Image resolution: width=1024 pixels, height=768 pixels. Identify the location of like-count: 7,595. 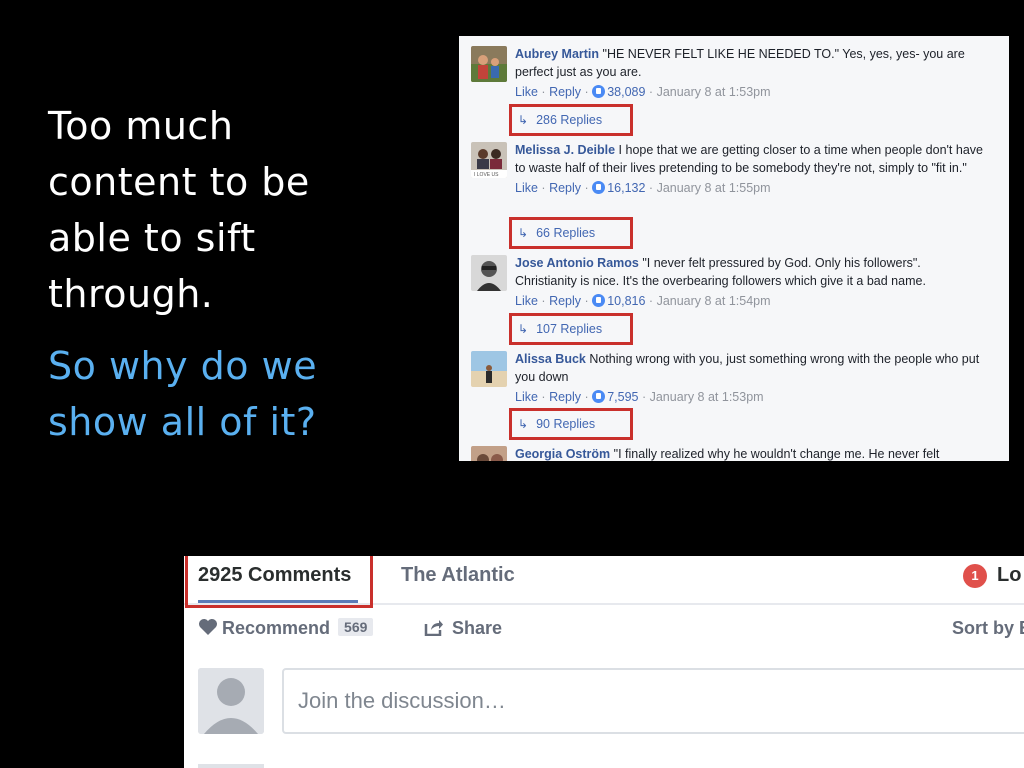
(622, 397).